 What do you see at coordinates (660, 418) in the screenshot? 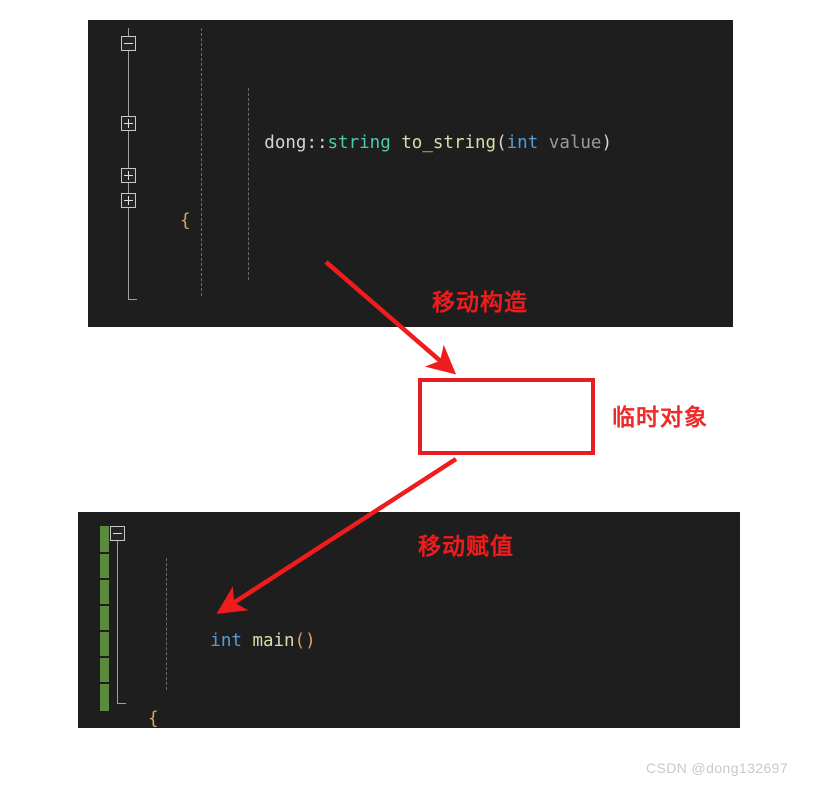
I see `annotation-temporary-object: 临时对象` at bounding box center [660, 418].